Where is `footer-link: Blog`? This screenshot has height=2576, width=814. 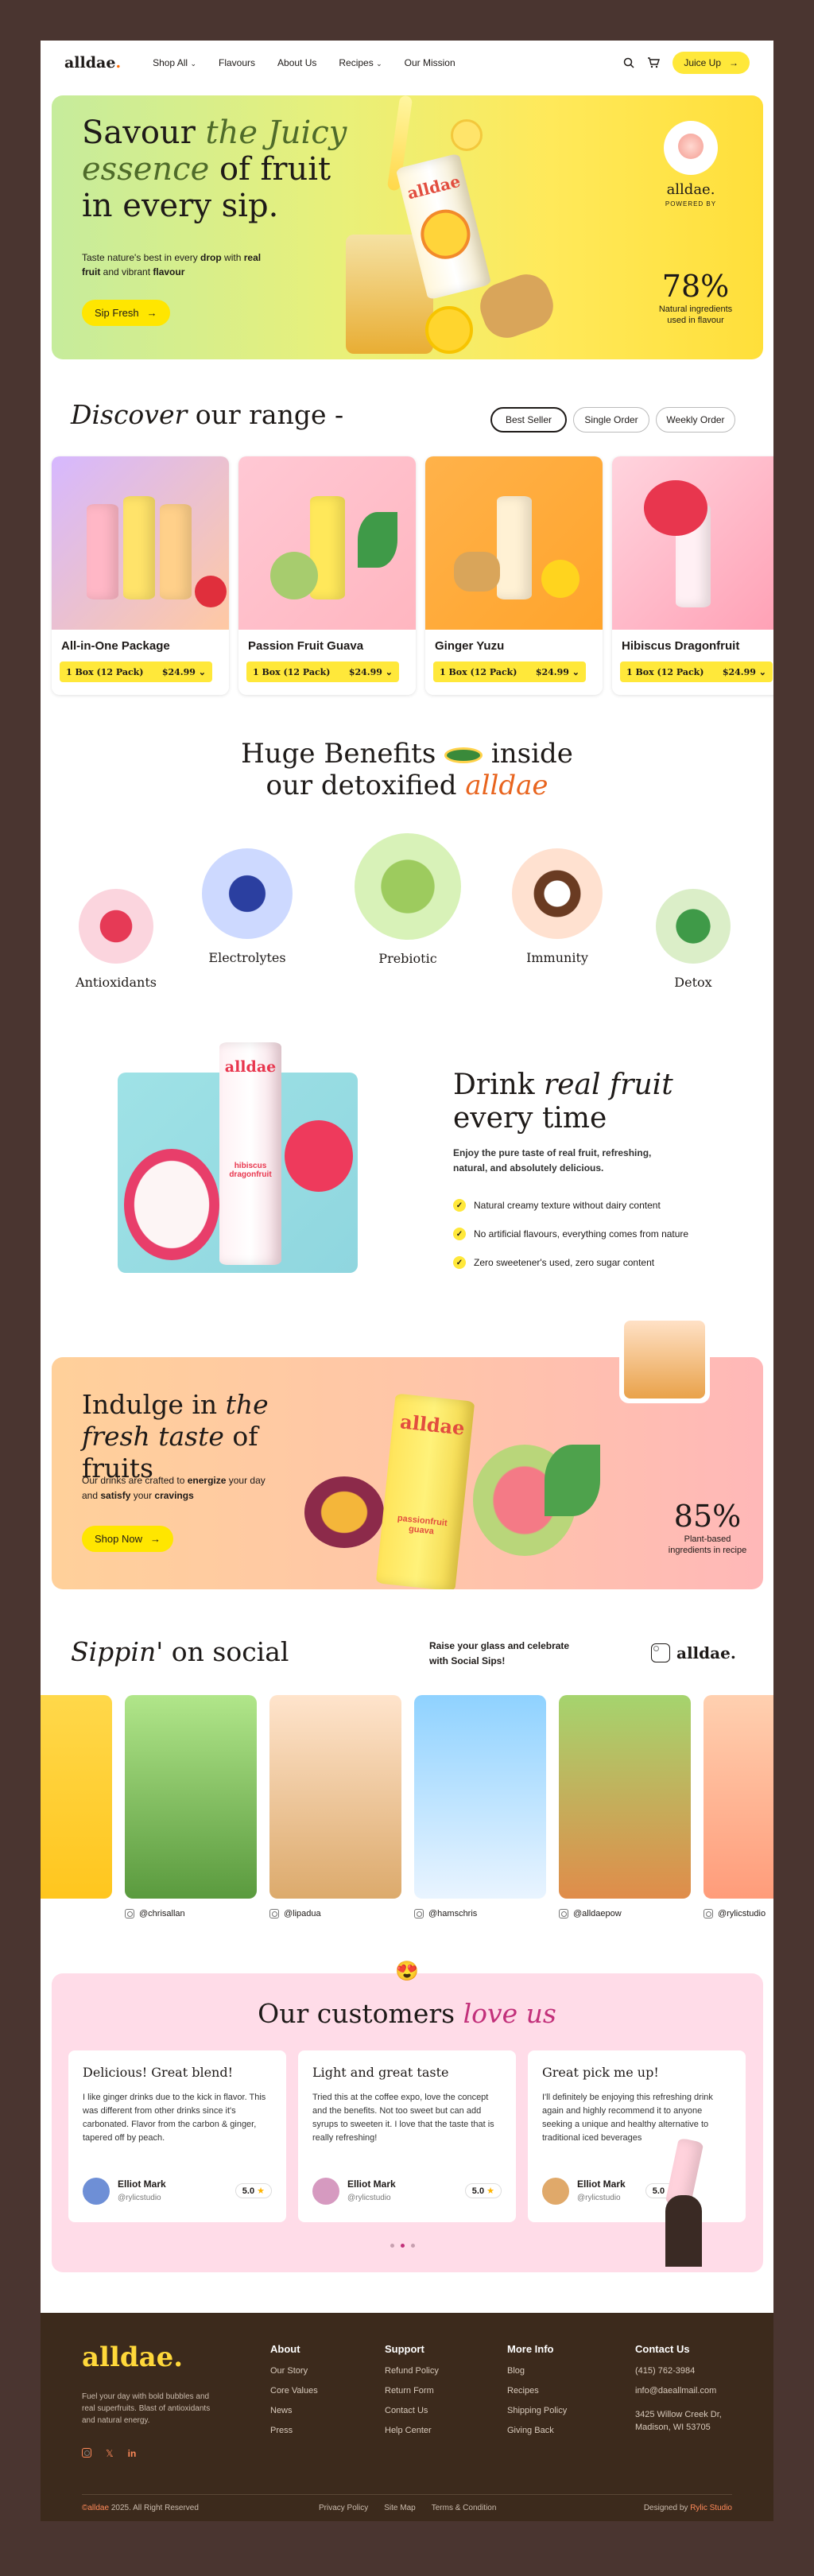 footer-link: Blog is located at coordinates (537, 2371).